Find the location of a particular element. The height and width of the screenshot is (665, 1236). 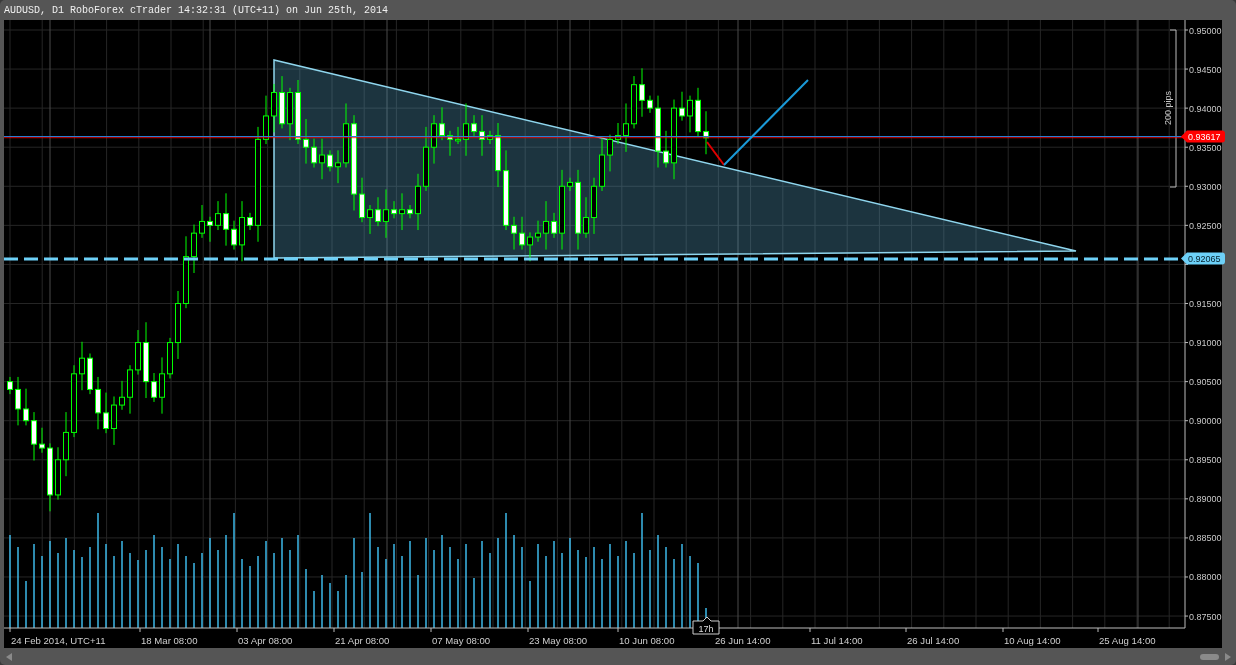

time-tooltip: 17h is located at coordinates (706, 625).